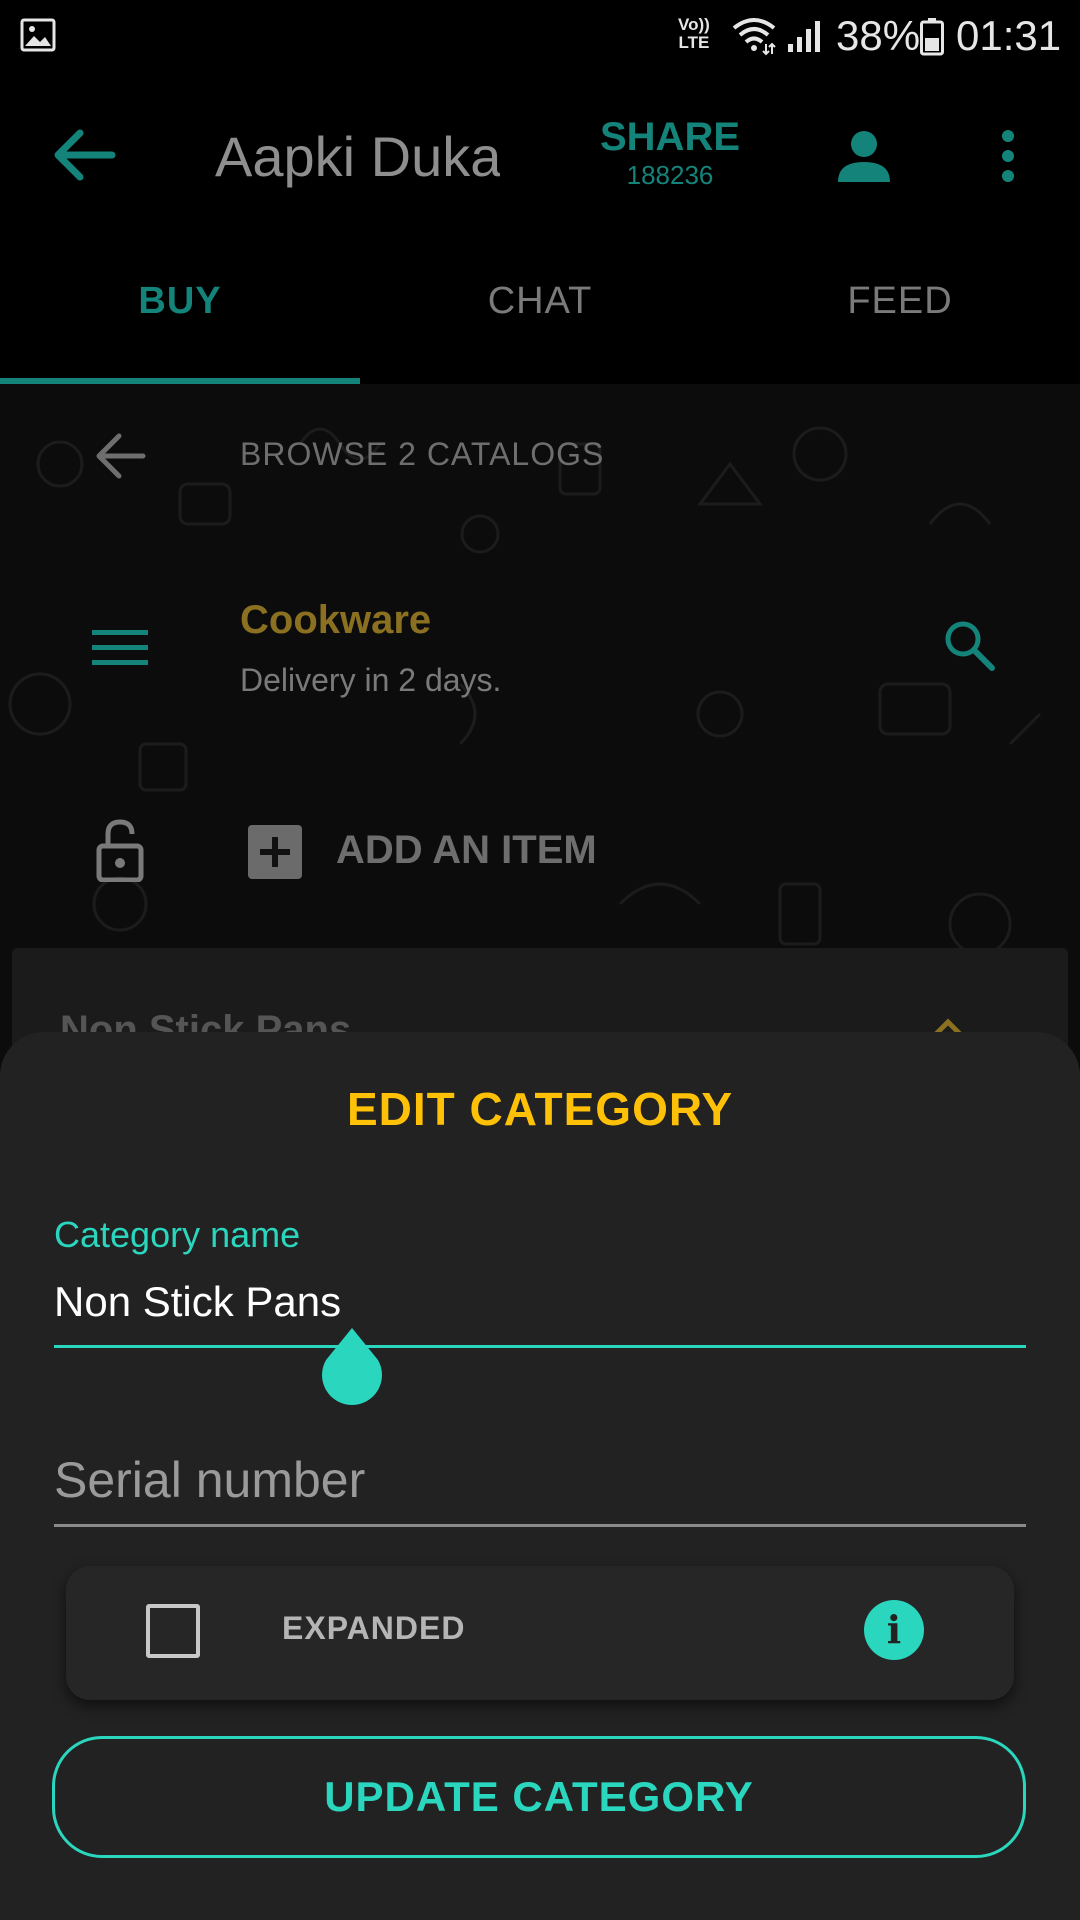  I want to click on browse-catalogs-label: BROWSE 2 CATALOGS, so click(422, 454).